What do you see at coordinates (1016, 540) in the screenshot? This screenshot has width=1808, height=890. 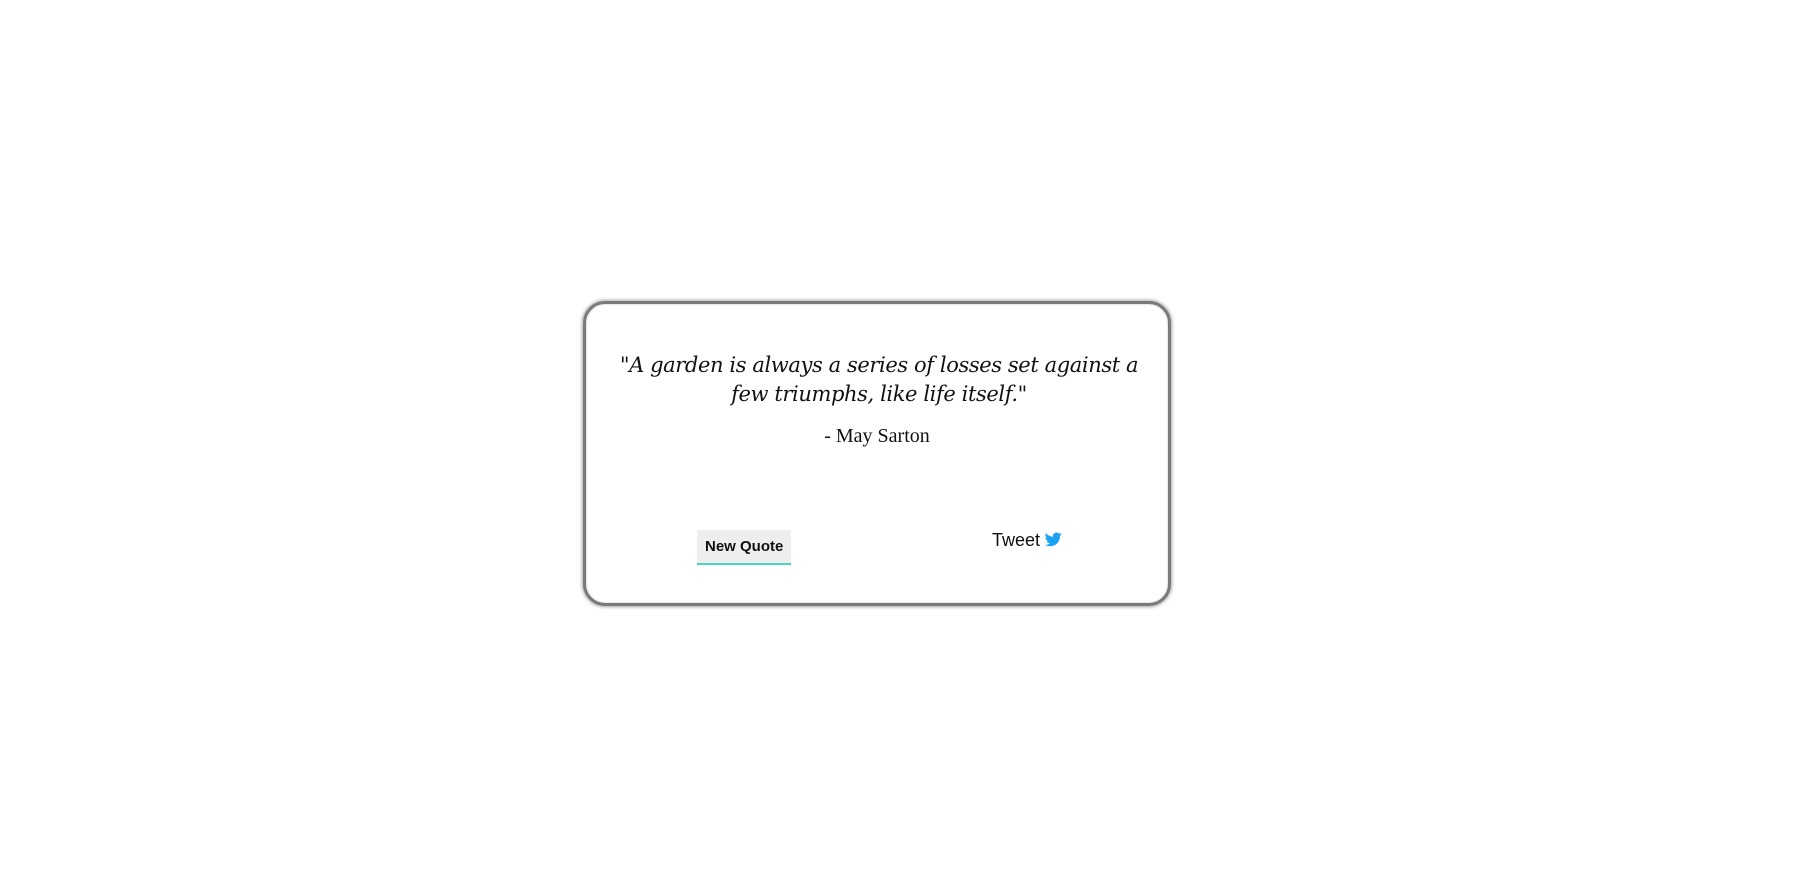 I see `tweet-label: Tweet` at bounding box center [1016, 540].